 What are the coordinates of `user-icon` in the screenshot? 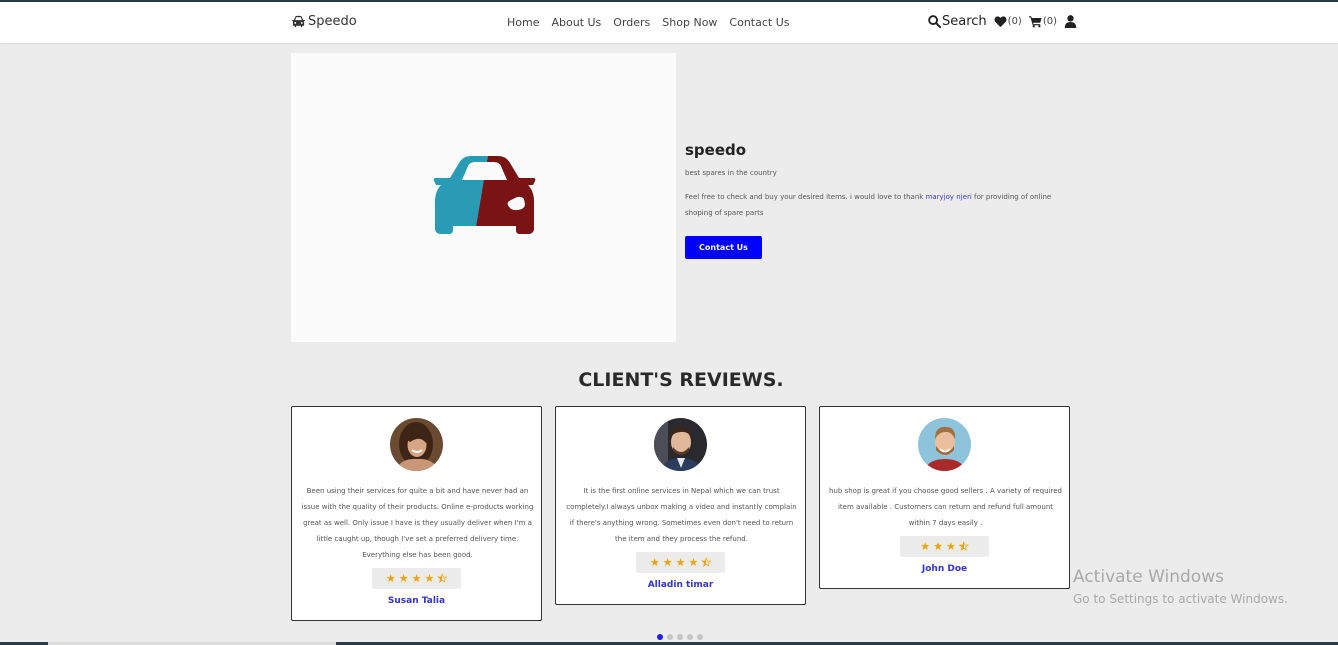 It's located at (1070, 21).